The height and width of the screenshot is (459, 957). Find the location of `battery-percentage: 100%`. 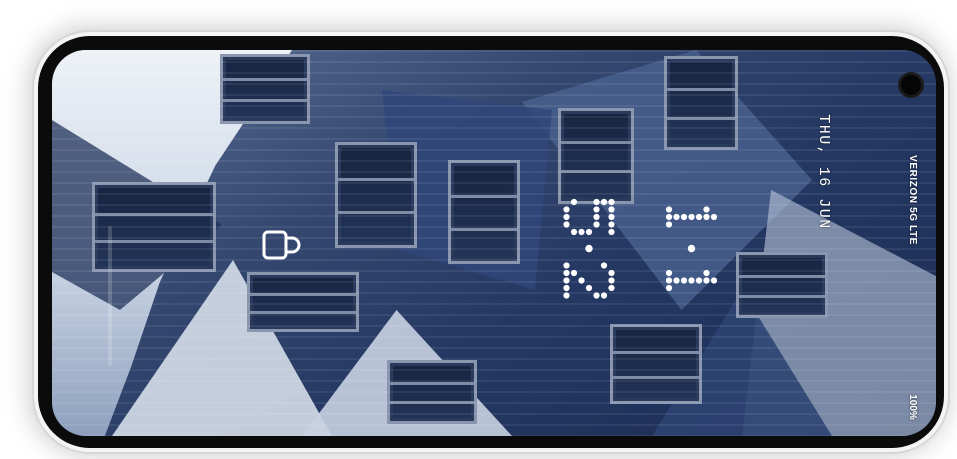

battery-percentage: 100% is located at coordinates (912, 407).